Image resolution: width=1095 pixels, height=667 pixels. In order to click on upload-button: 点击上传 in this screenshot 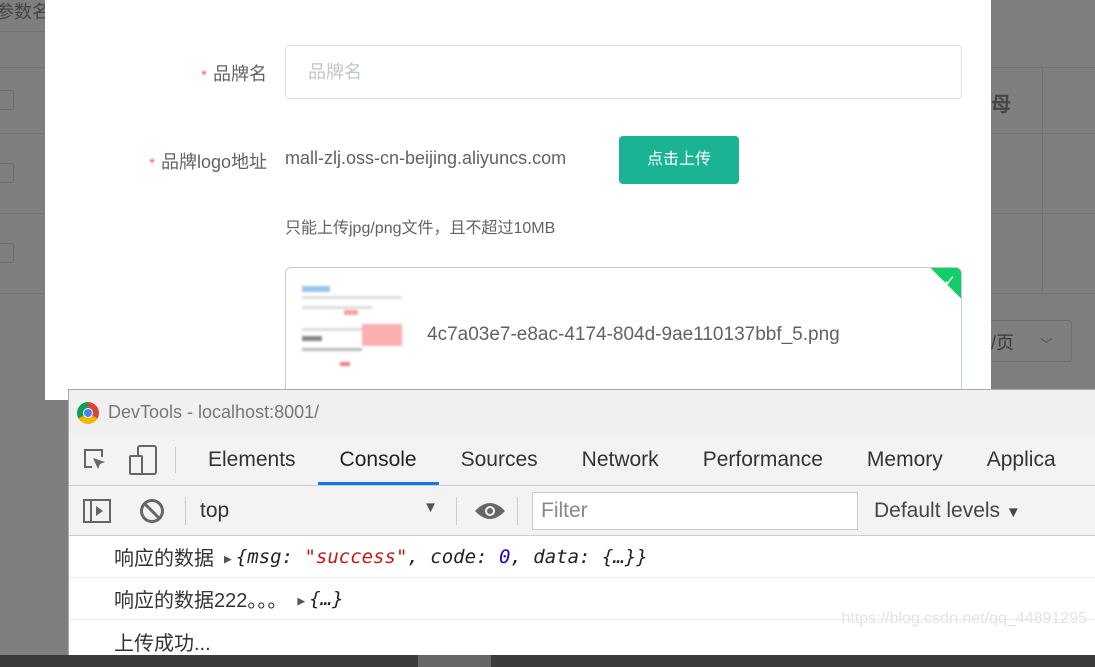, I will do `click(679, 160)`.